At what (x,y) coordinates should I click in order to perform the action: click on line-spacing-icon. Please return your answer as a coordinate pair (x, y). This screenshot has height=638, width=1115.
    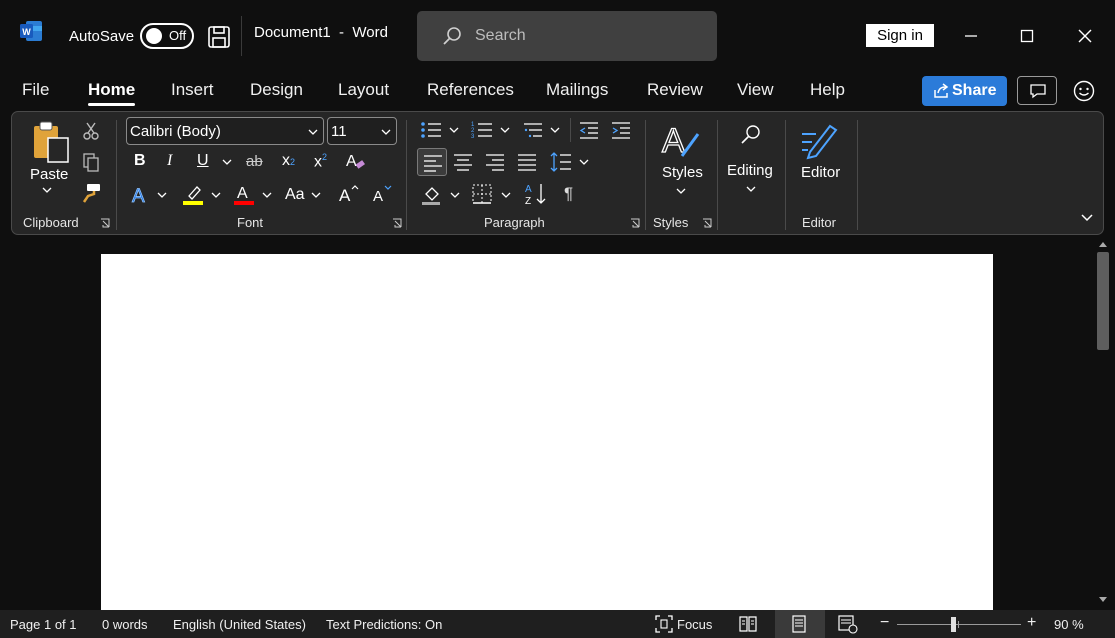
    Looking at the image, I should click on (561, 162).